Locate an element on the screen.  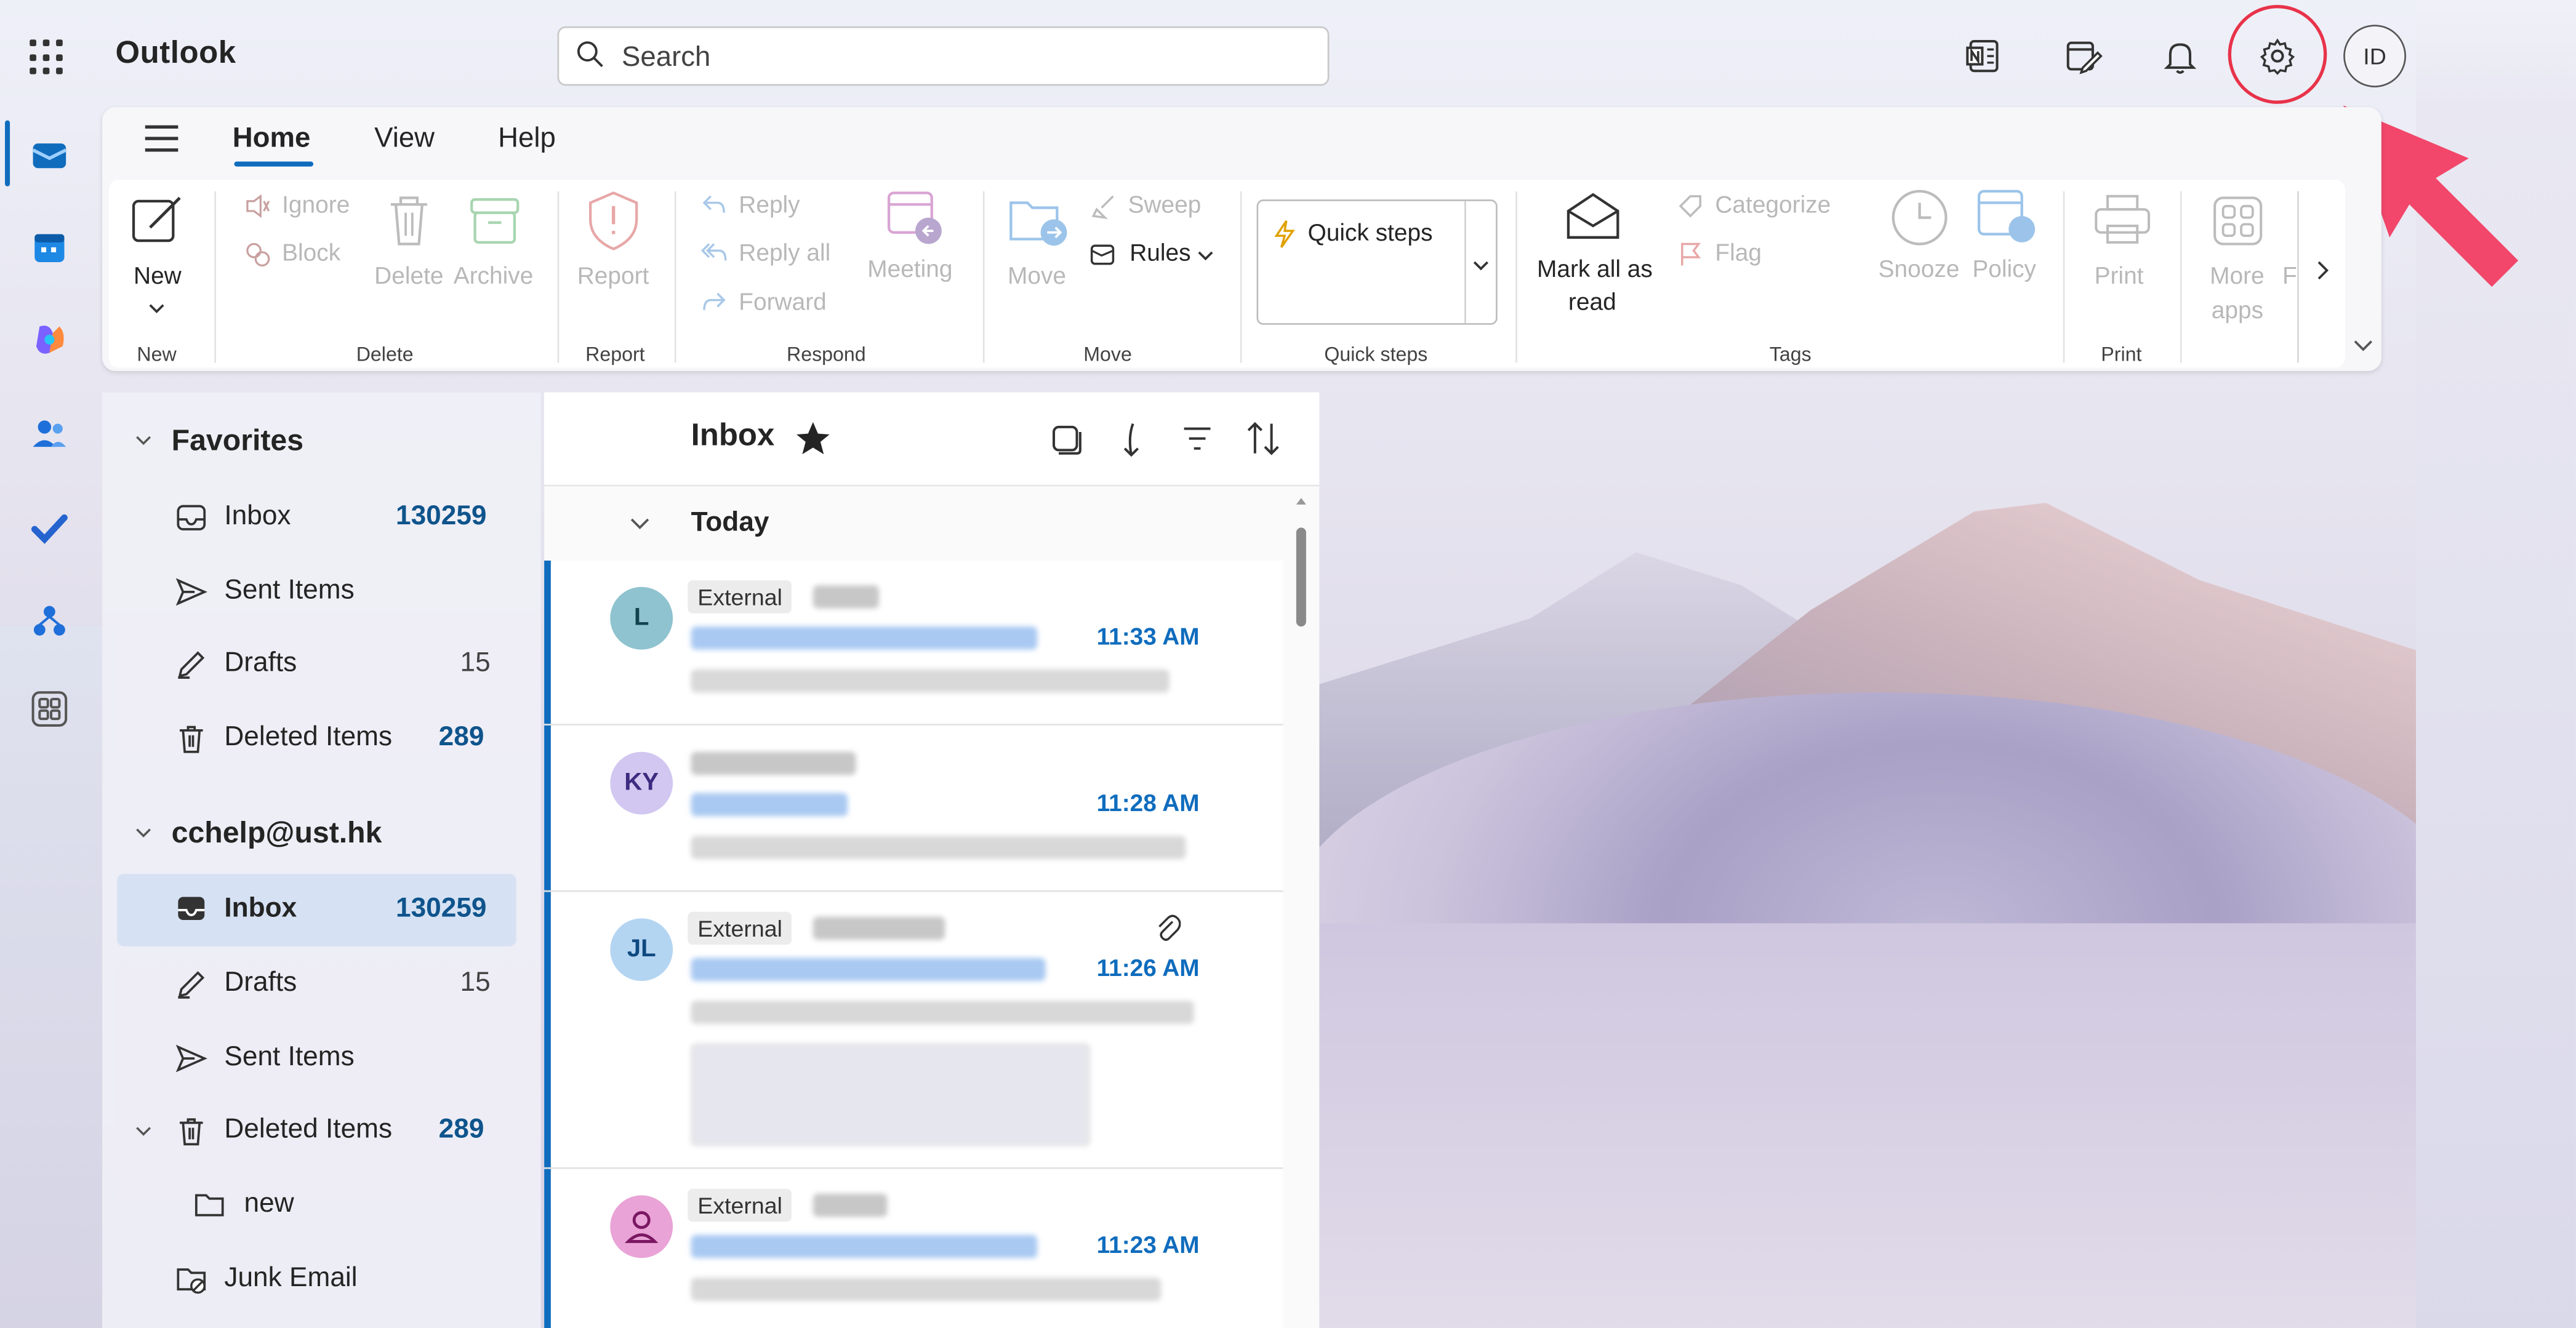
folder-item-favorites-drafts: Drafts 15 is located at coordinates (321, 664).